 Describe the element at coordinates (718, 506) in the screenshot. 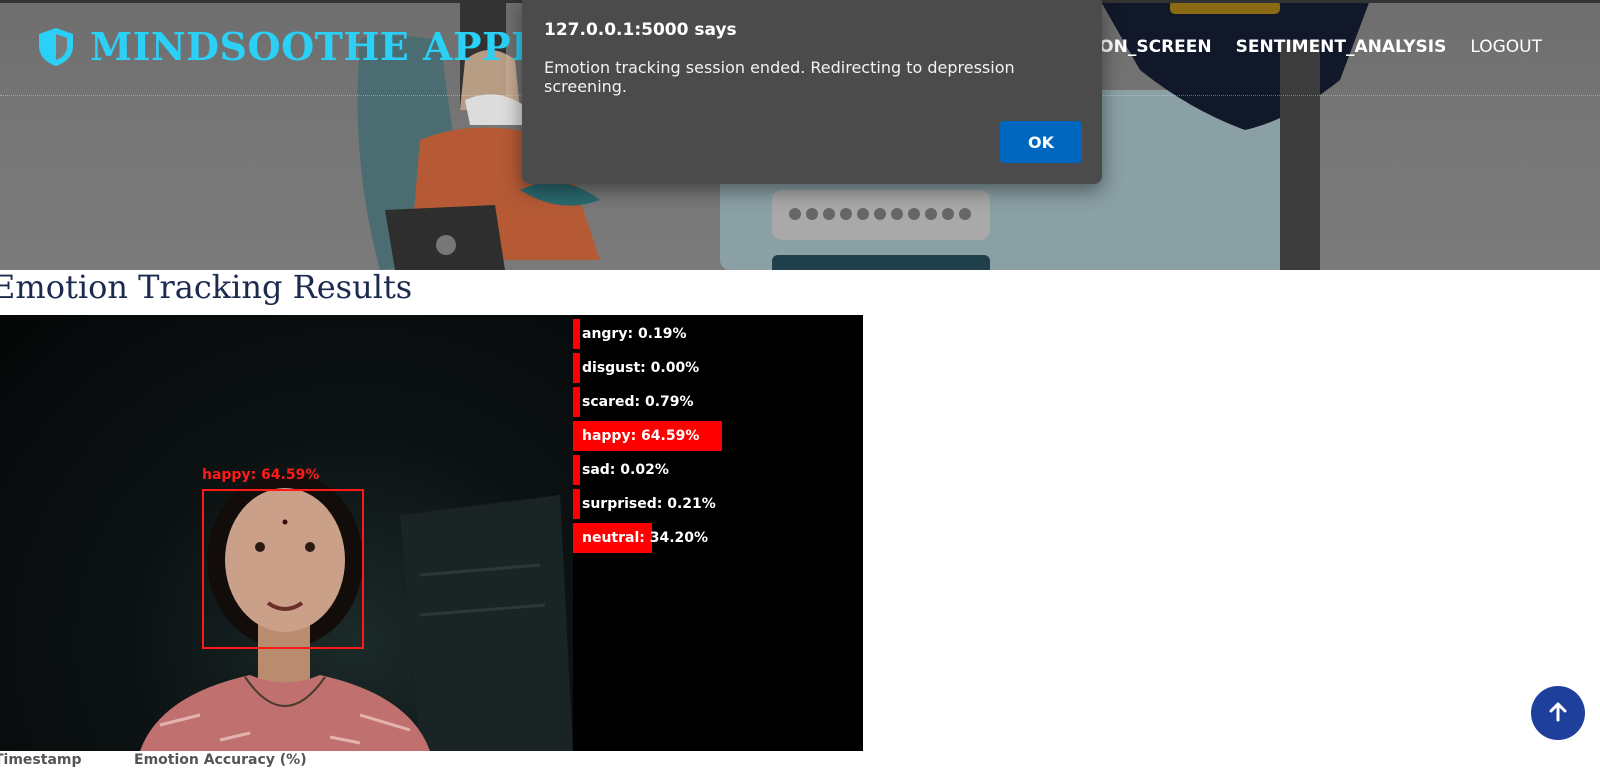

I see `emotion-bar-row: surprised: 0.21%` at that location.